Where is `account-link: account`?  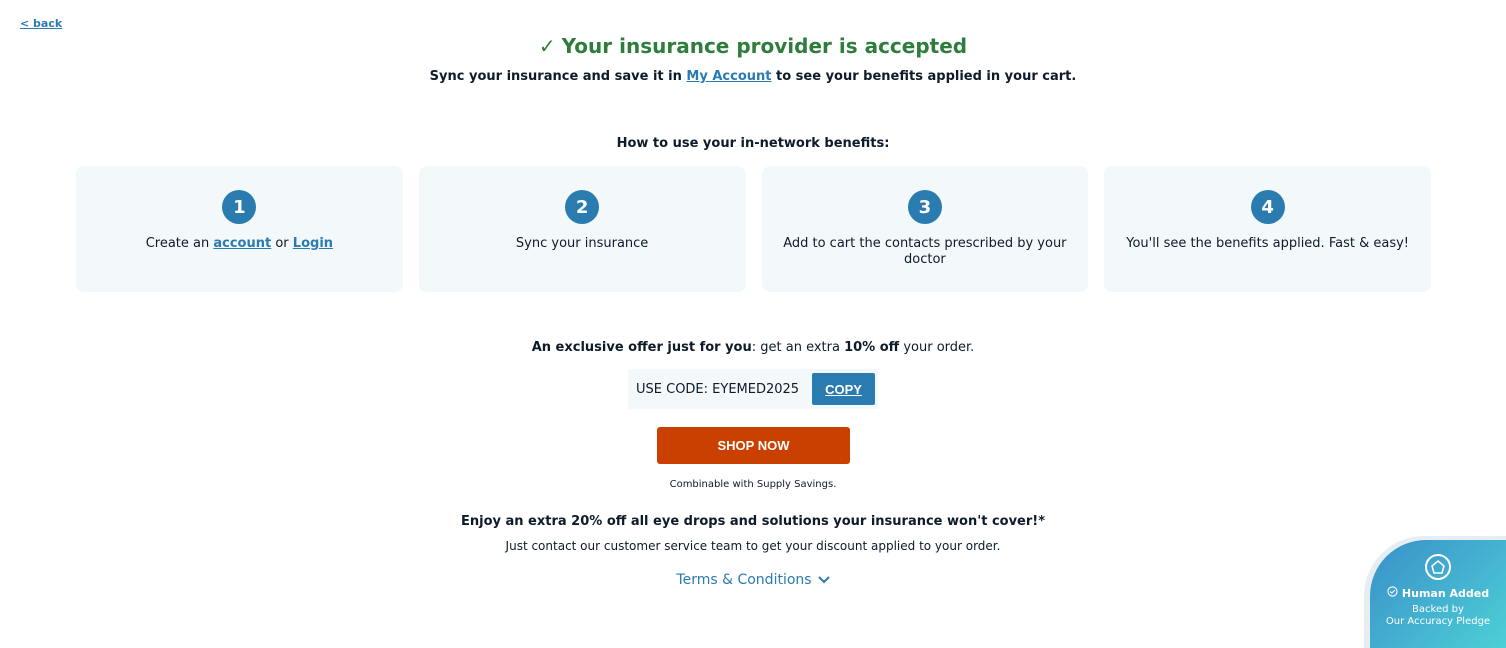
account-link: account is located at coordinates (242, 243).